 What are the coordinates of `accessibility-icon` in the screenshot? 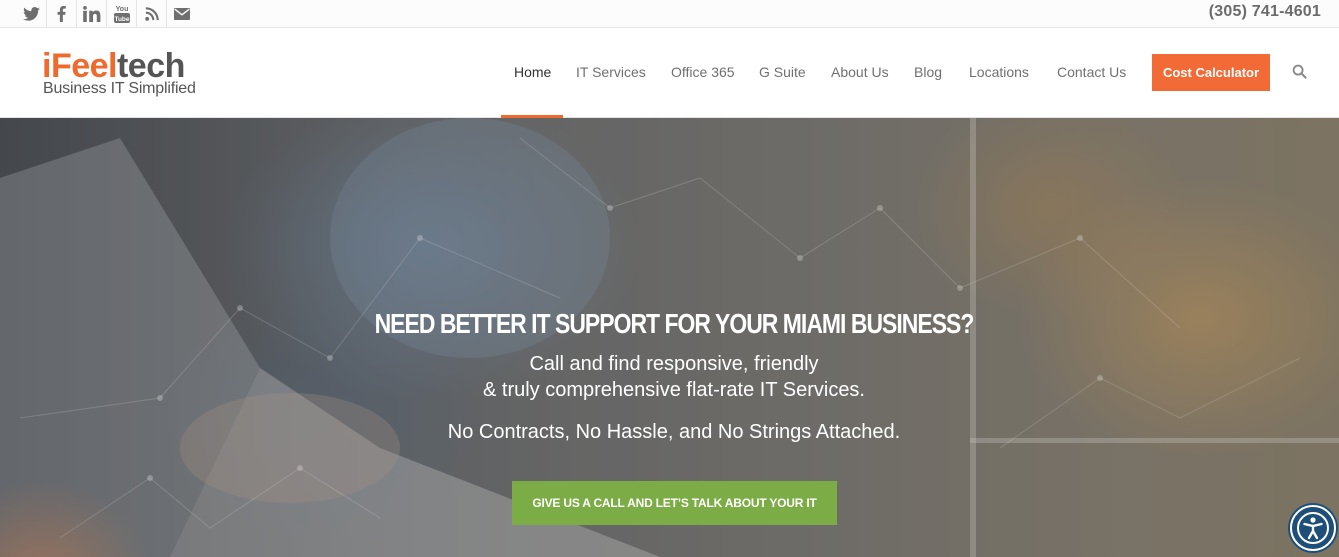 It's located at (1313, 528).